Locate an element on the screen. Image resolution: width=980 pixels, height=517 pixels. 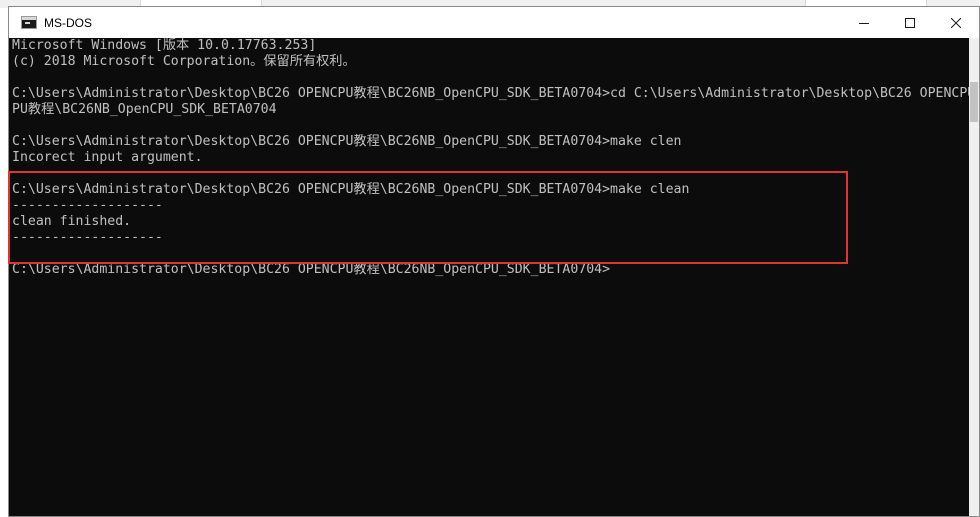
scrollbar-thumb is located at coordinates (974, 102).